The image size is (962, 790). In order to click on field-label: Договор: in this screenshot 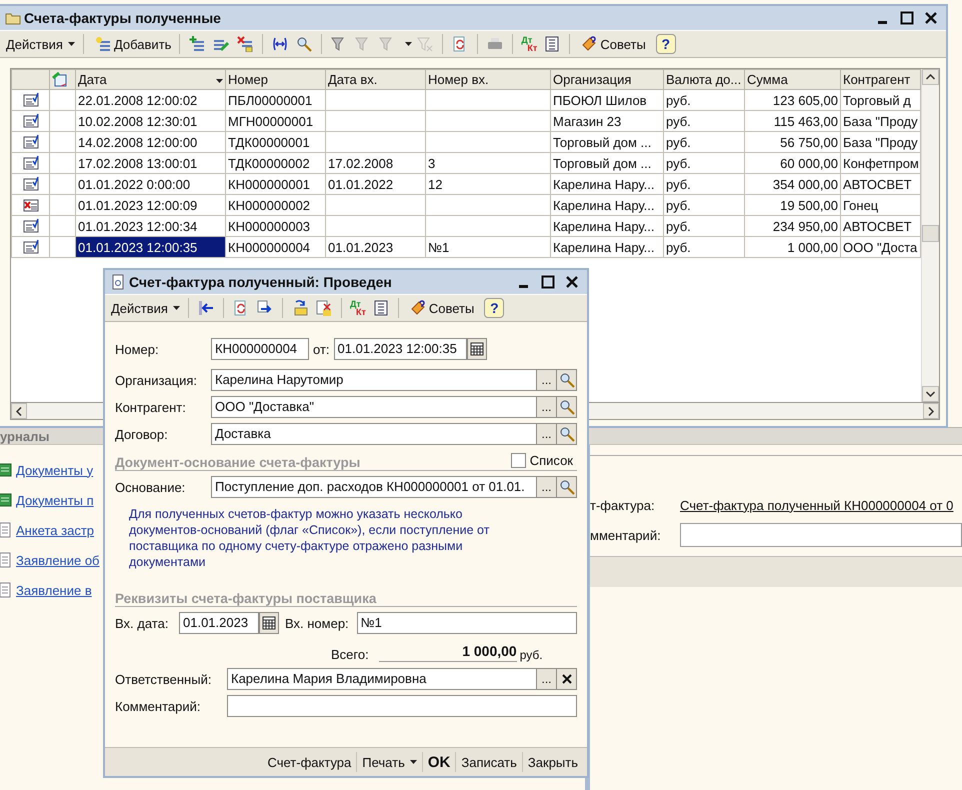, I will do `click(142, 434)`.